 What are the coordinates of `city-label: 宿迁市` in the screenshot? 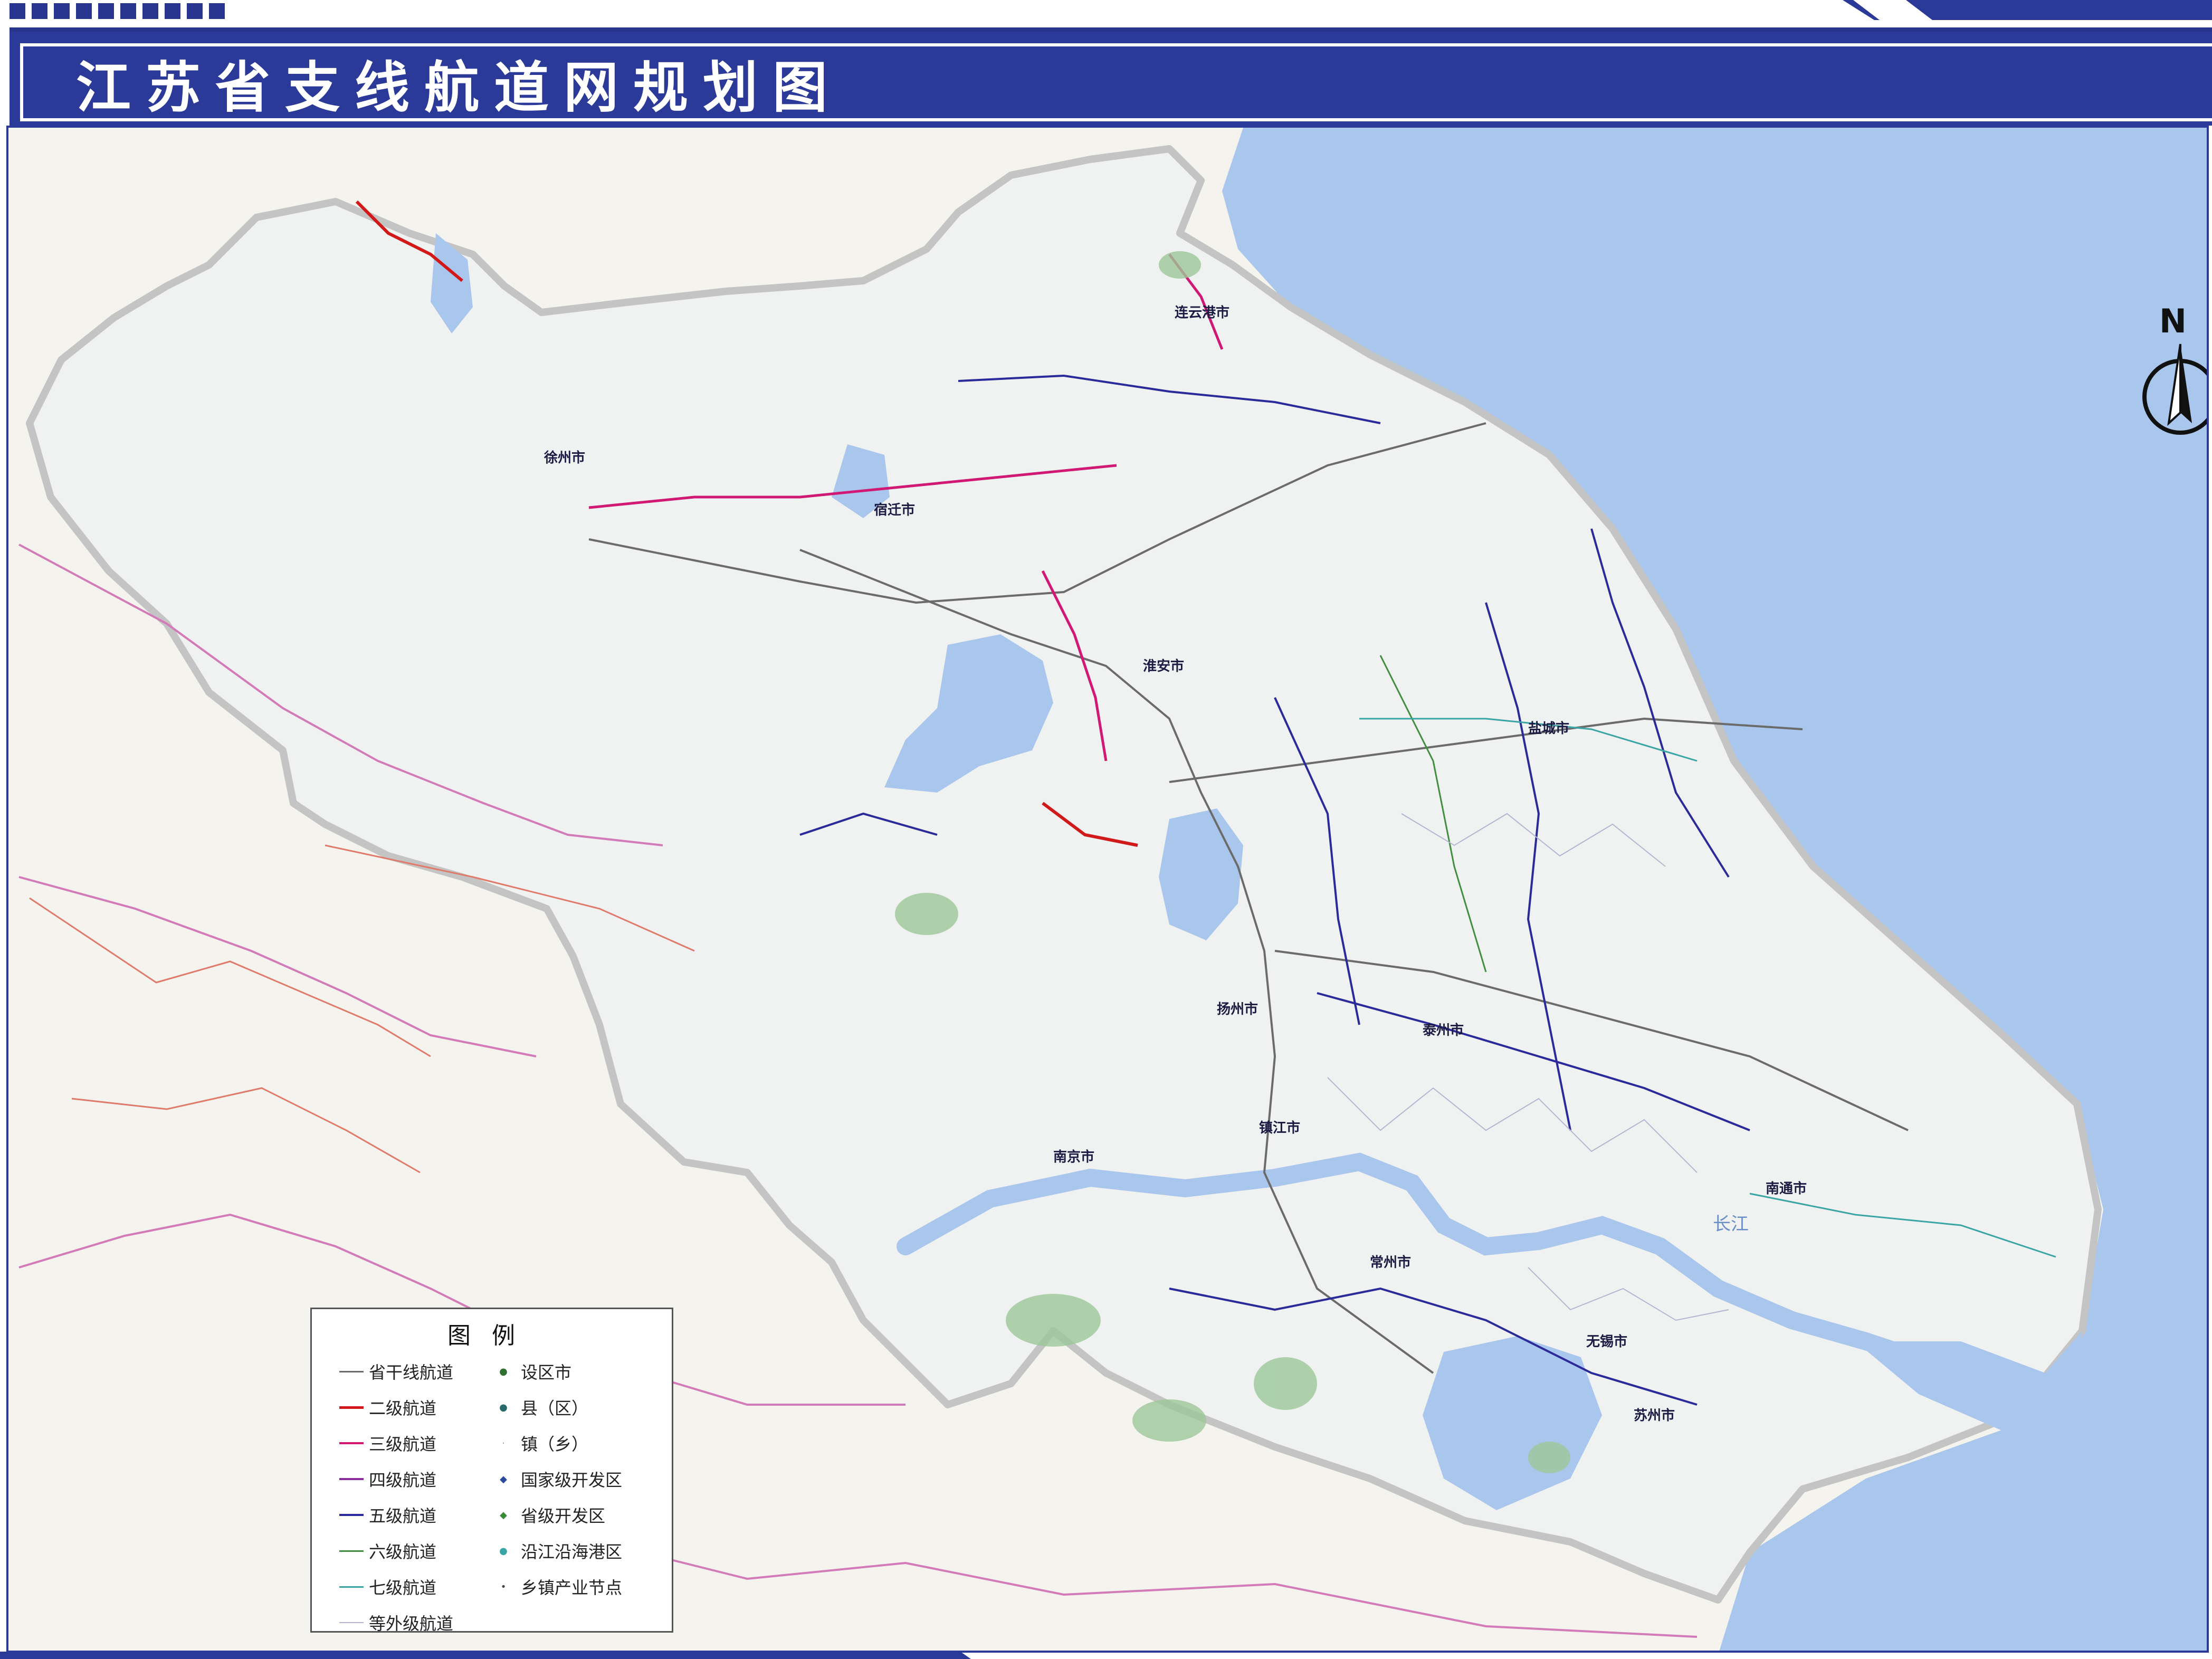 It's located at (895, 510).